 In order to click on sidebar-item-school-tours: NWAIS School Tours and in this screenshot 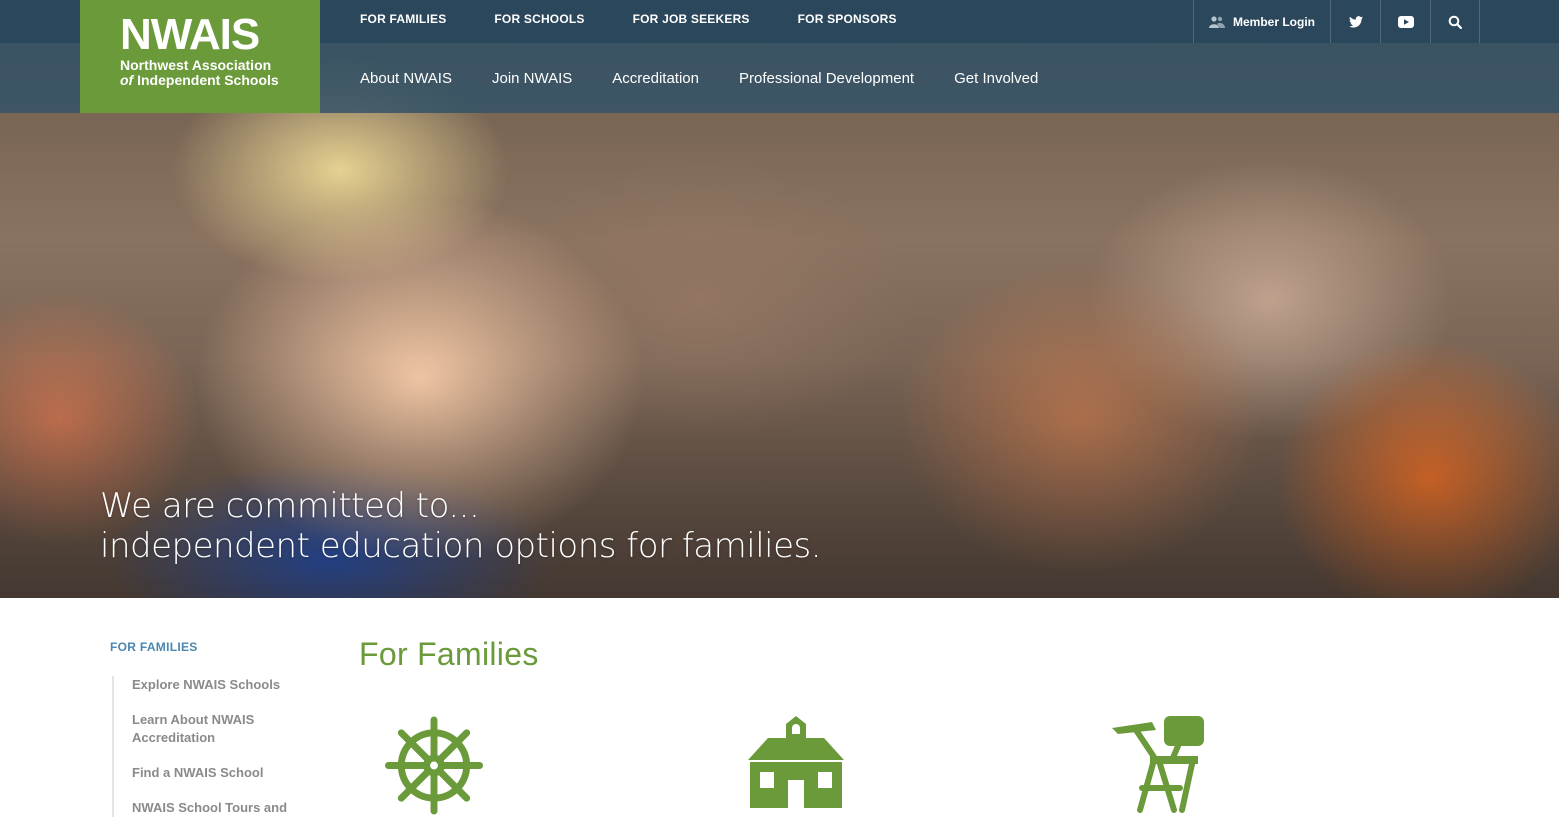, I will do `click(217, 808)`.